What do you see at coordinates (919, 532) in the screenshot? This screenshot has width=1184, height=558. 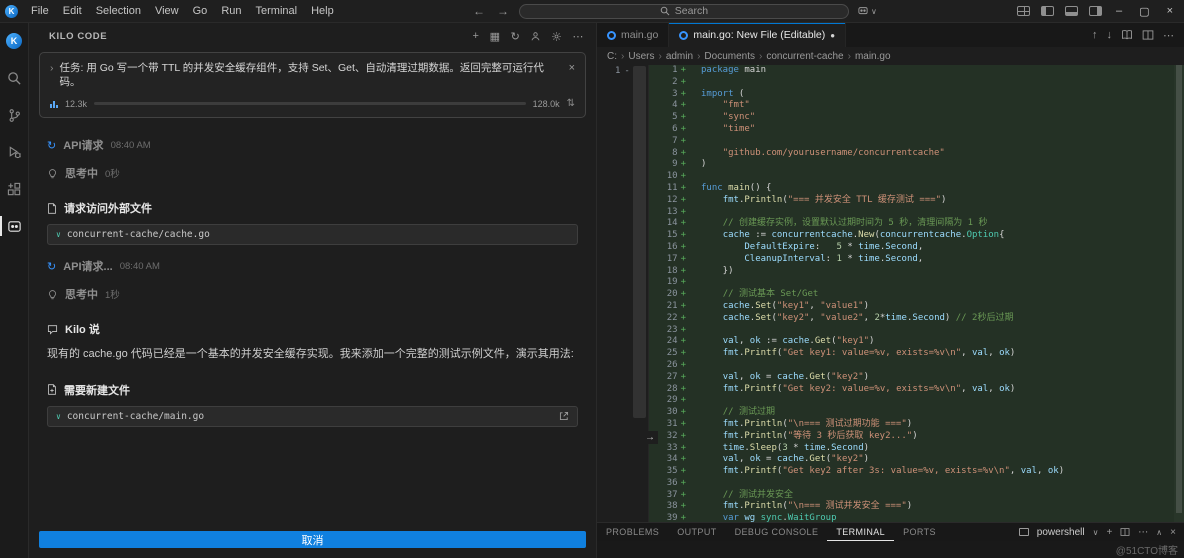 I see `panel-tab-ports: PORTS` at bounding box center [919, 532].